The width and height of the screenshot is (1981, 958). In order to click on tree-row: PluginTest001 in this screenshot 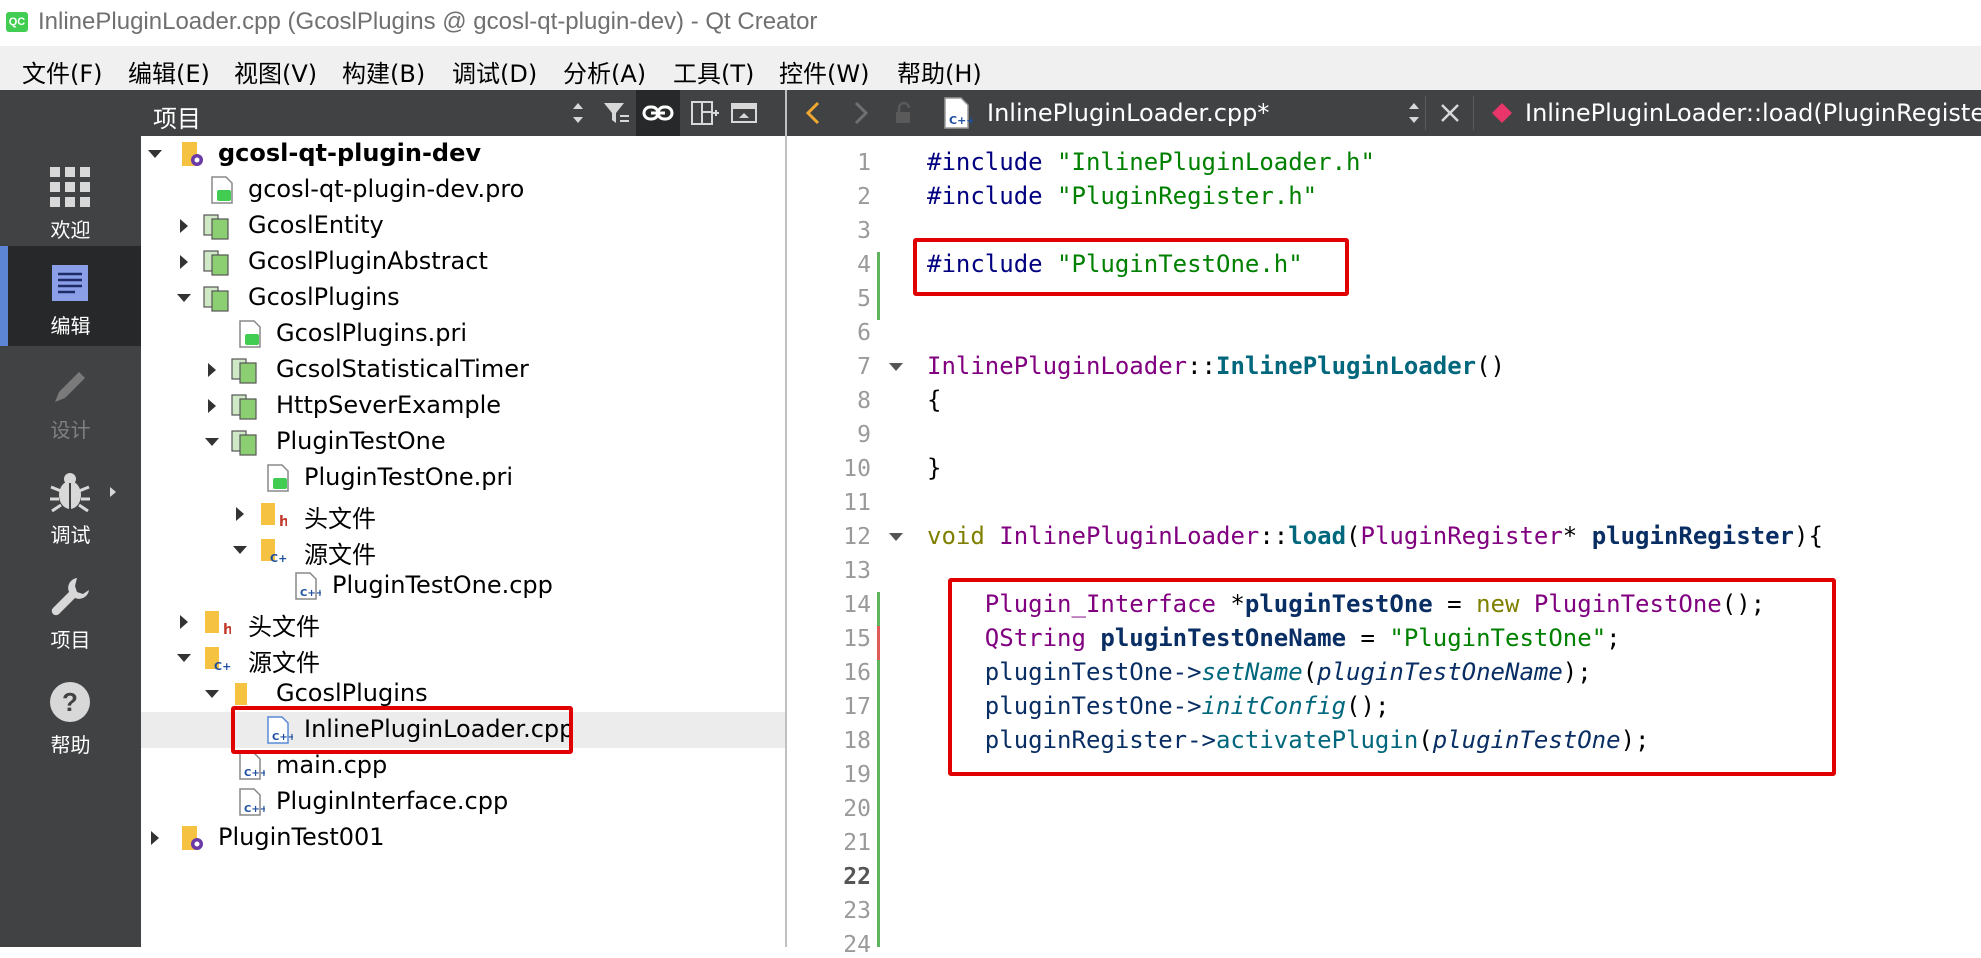, I will do `click(463, 838)`.